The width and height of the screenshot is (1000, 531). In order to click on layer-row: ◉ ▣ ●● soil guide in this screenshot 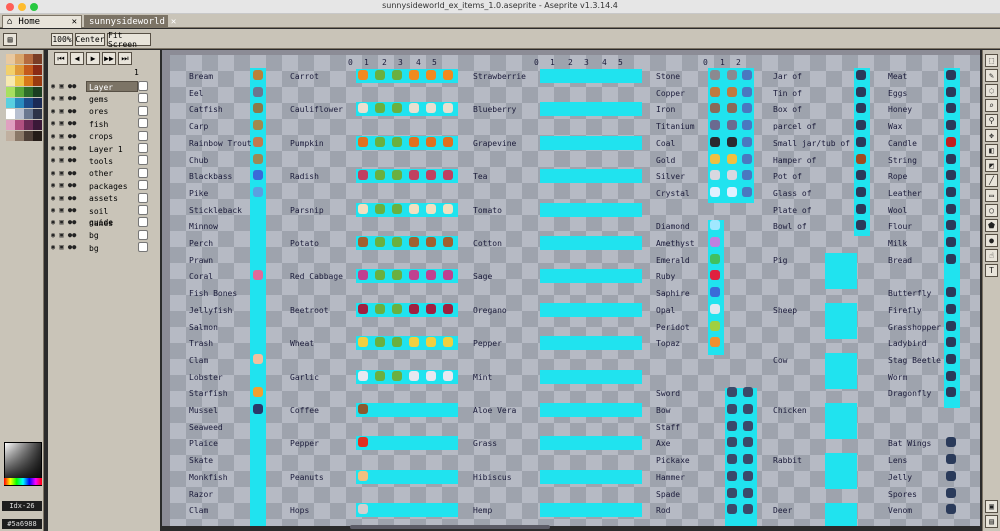, I will do `click(104, 215)`.